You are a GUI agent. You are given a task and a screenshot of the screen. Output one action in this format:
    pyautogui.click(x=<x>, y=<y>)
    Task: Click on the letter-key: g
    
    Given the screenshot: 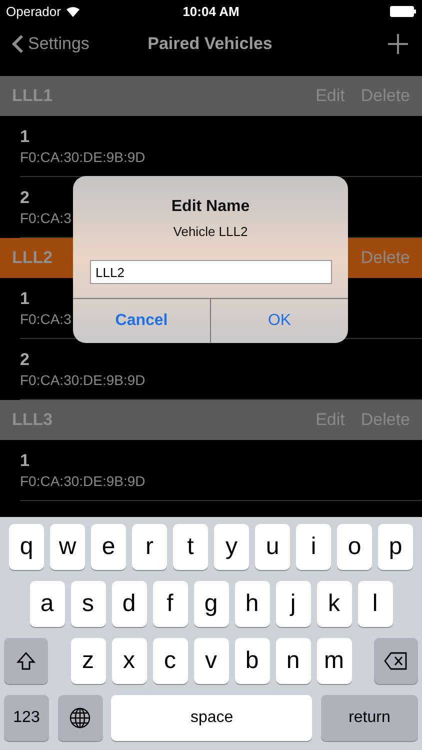 What is the action you would take?
    pyautogui.click(x=211, y=604)
    